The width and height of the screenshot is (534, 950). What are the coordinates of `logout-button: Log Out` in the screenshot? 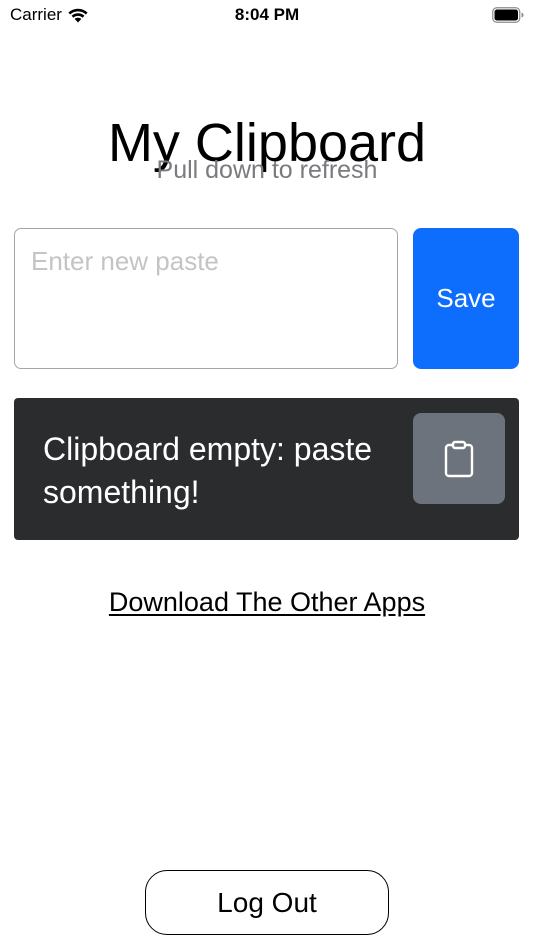 It's located at (267, 902).